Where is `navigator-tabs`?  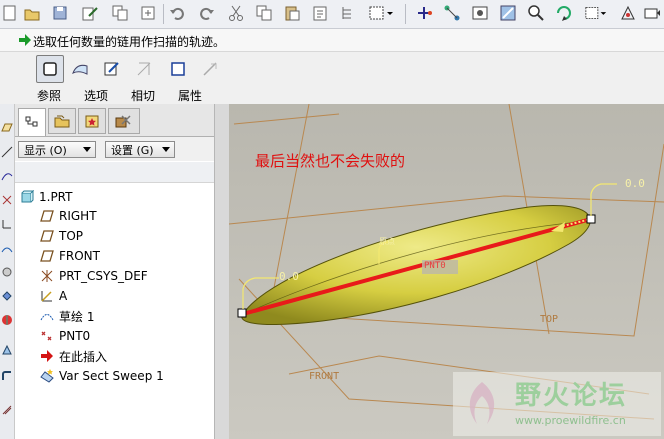 navigator-tabs is located at coordinates (114, 120).